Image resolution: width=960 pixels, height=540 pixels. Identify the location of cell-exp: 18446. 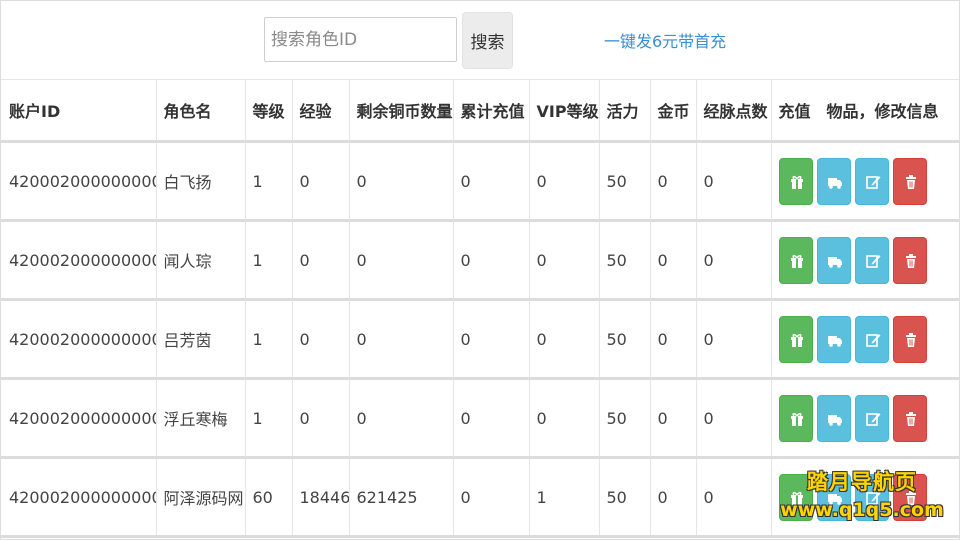
(320, 497).